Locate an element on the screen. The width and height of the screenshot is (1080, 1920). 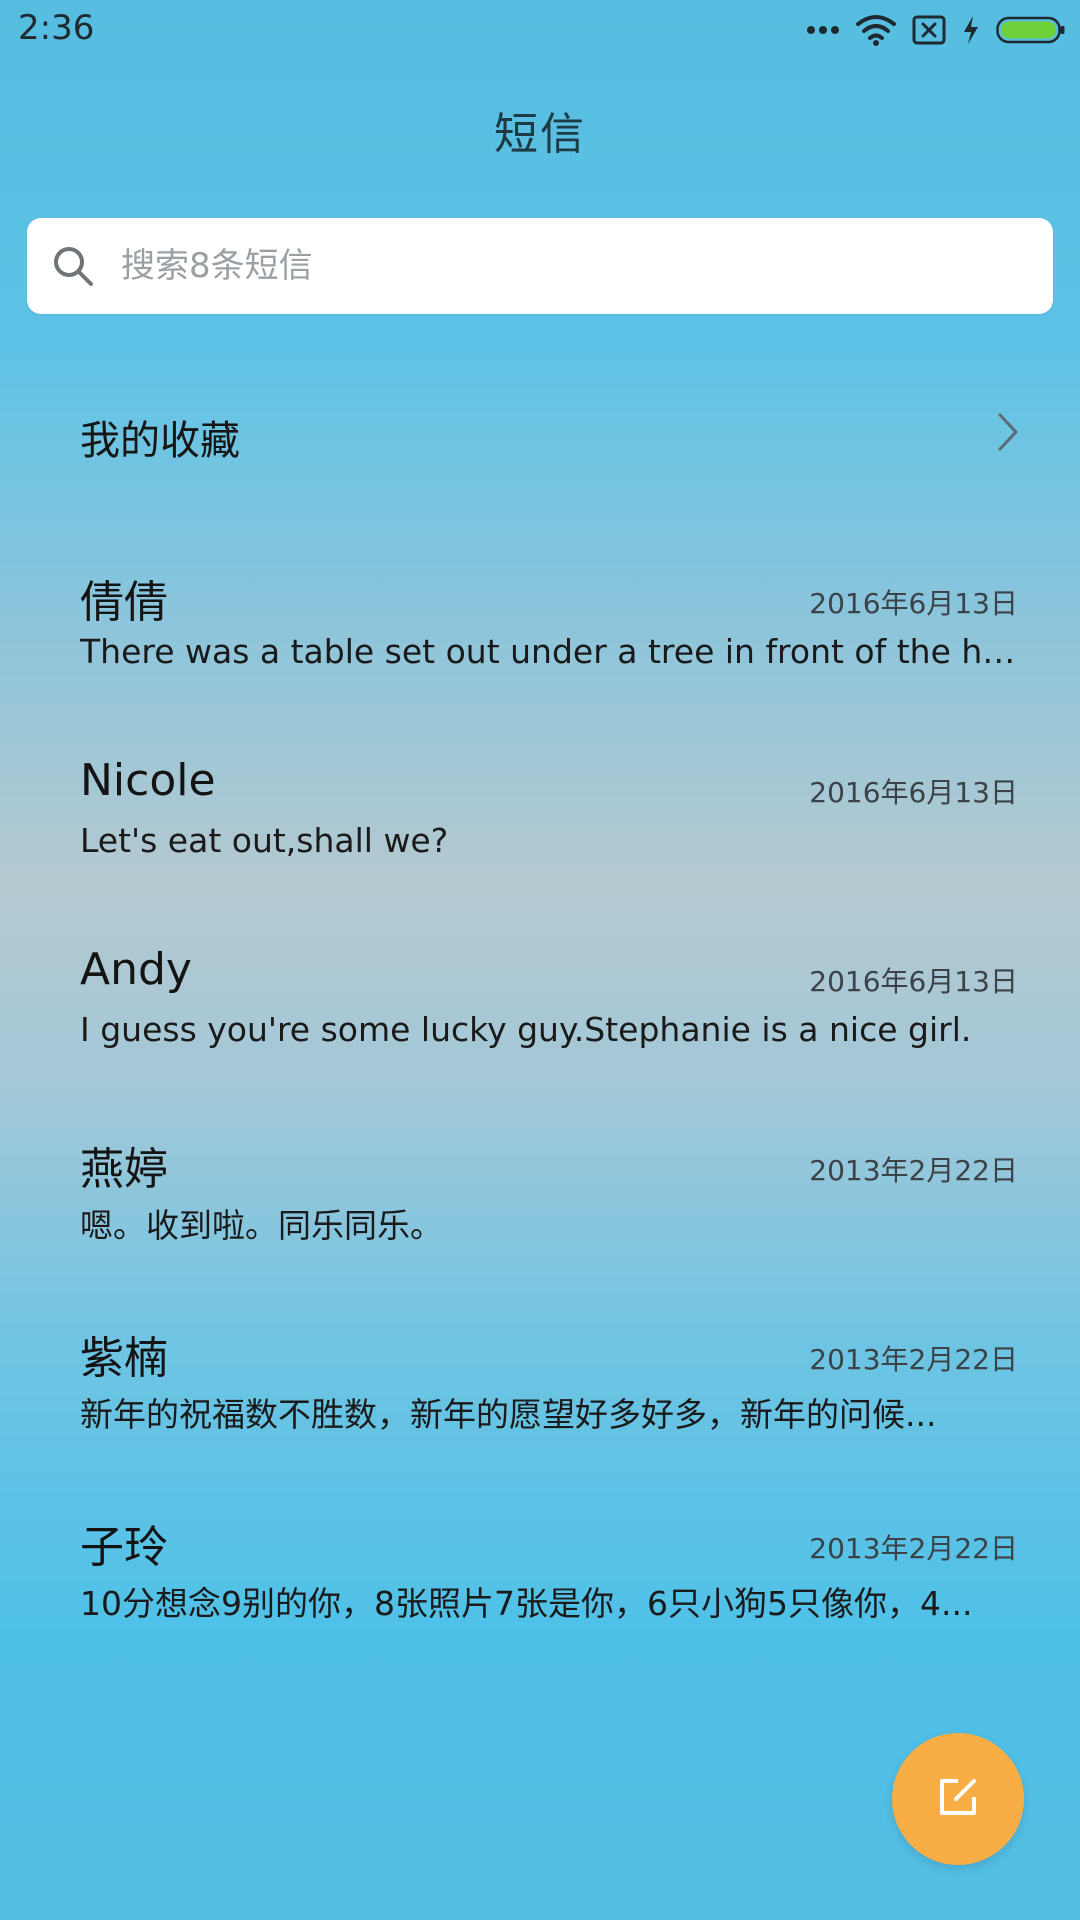
search-input is located at coordinates (568, 266).